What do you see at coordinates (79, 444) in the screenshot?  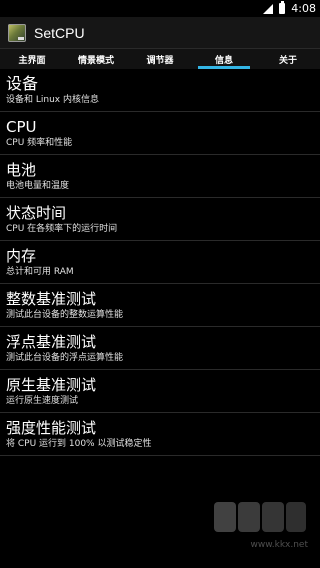 I see `list-item-subtitle: 将 CPU 运行到 100% 以测试稳定性` at bounding box center [79, 444].